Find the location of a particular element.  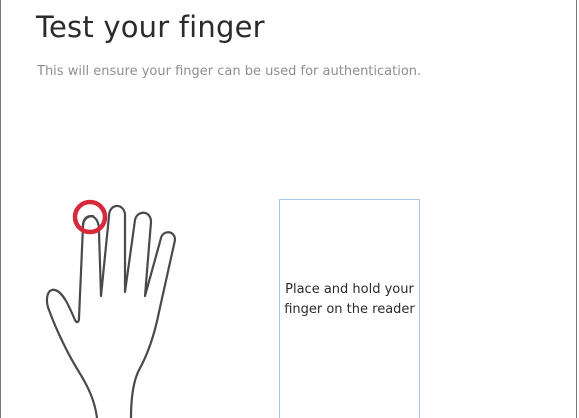

hand-icon is located at coordinates (111, 308).